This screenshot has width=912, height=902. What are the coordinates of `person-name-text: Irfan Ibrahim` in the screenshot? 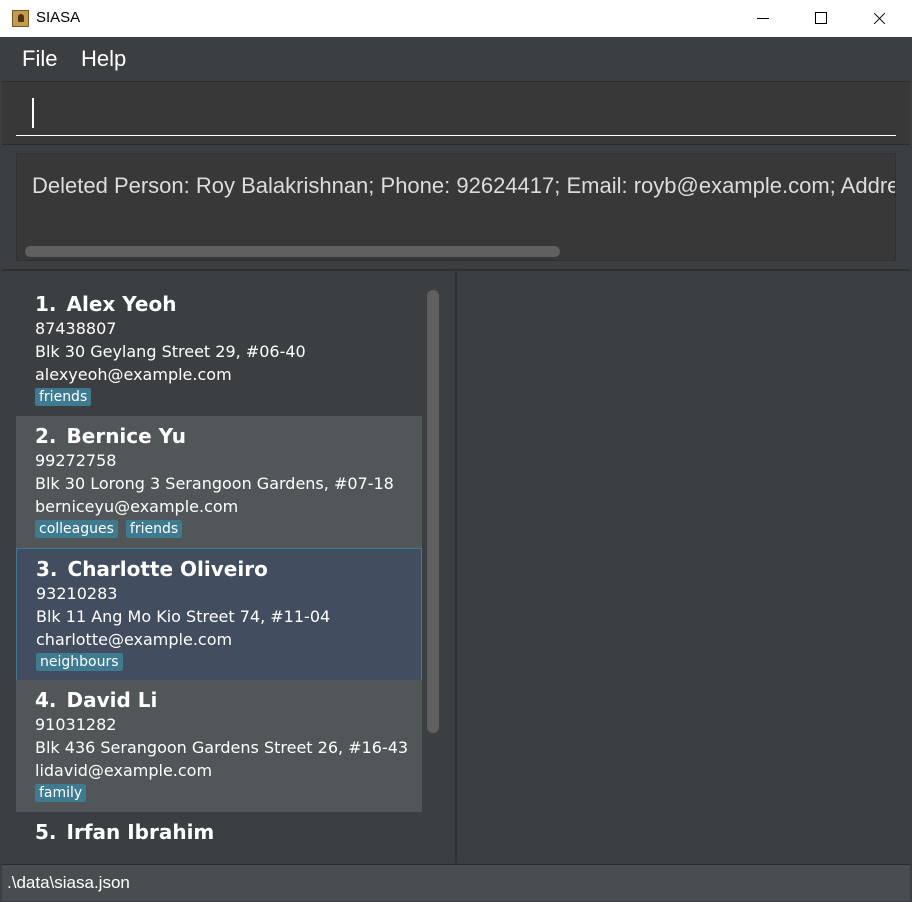 It's located at (140, 832).